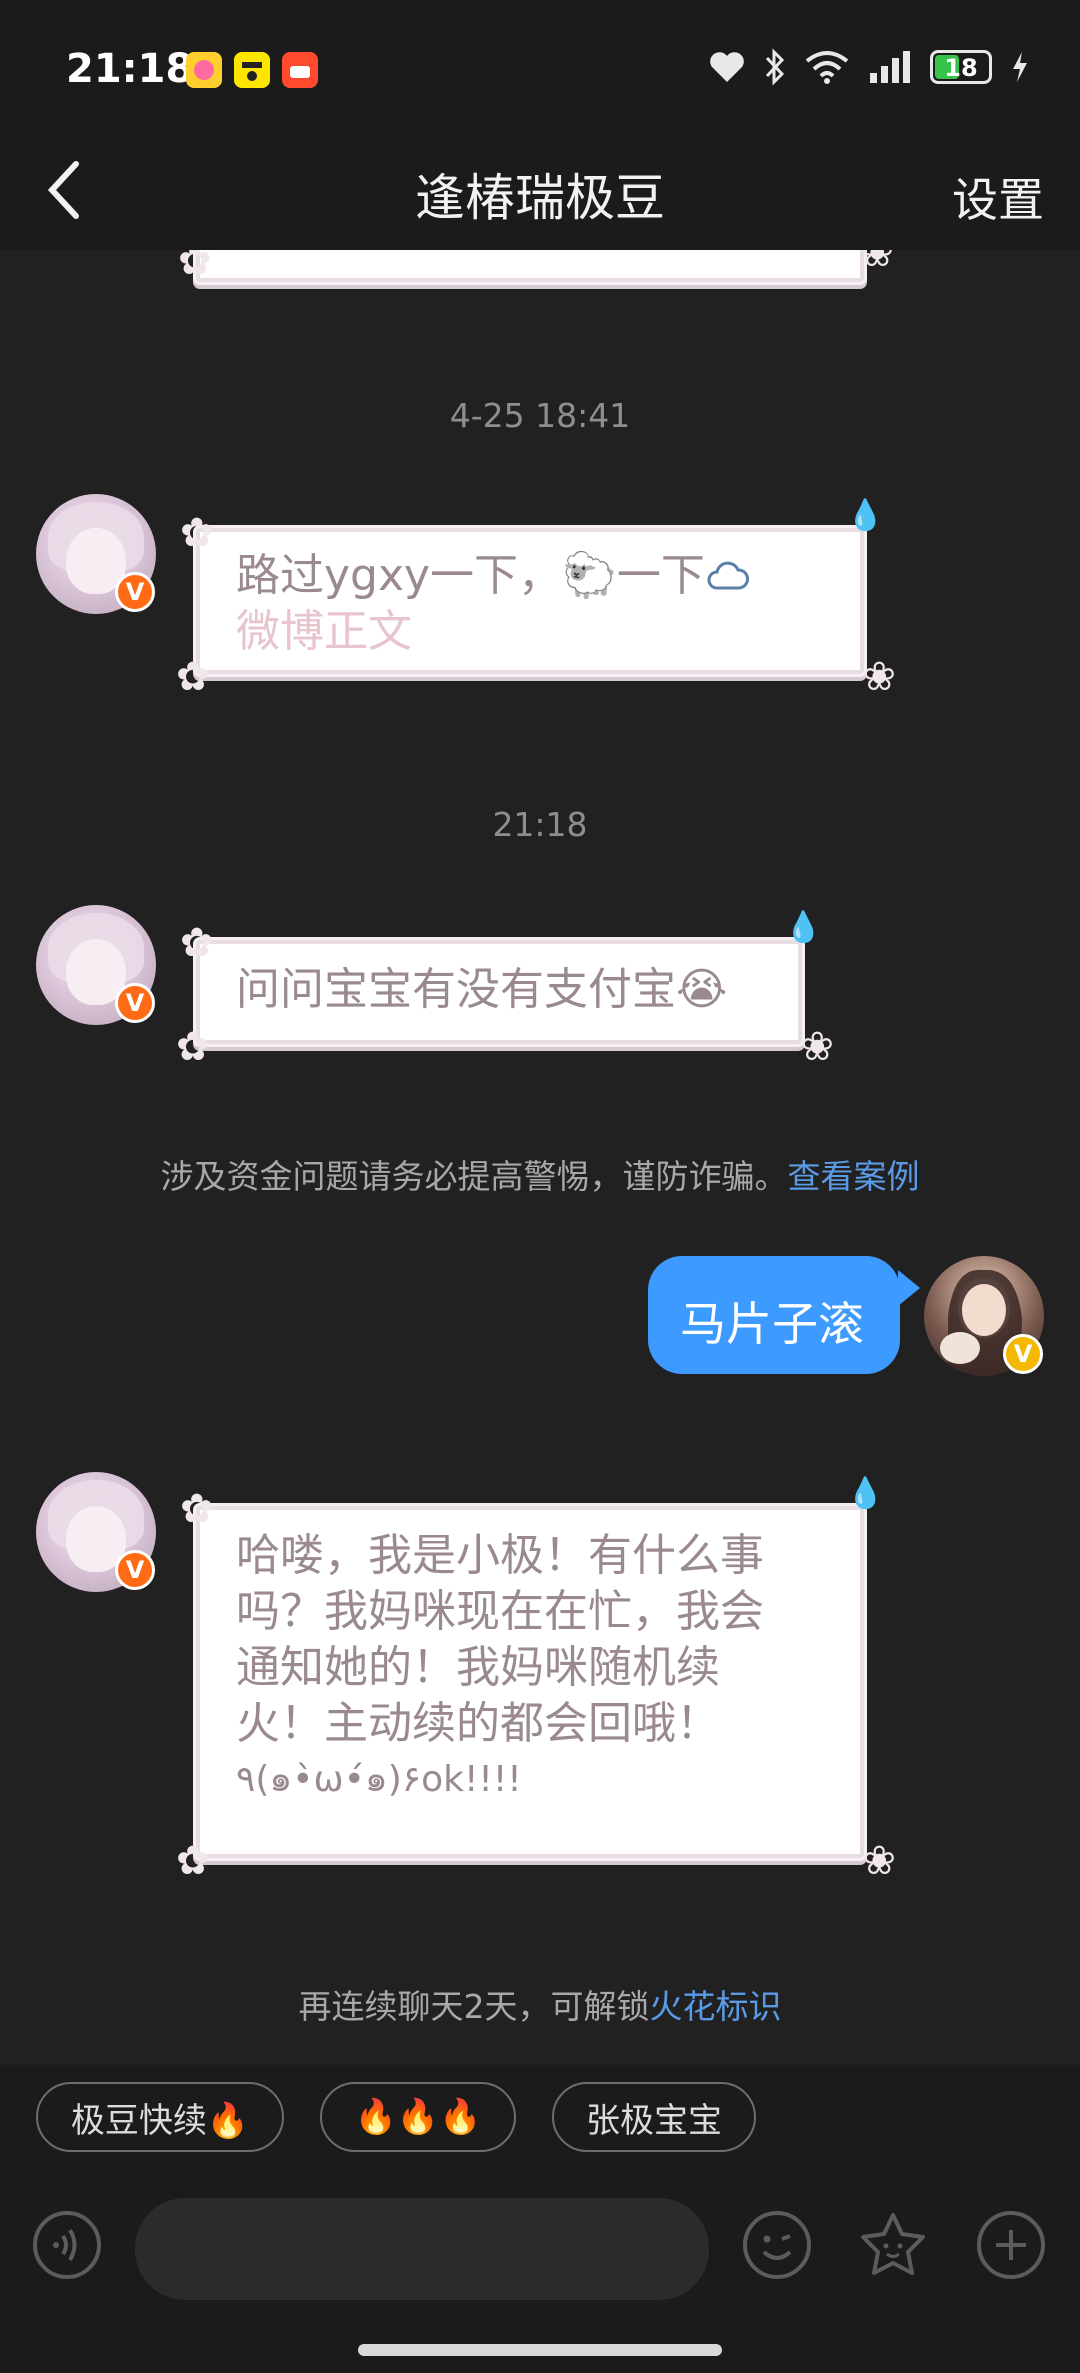 The image size is (1080, 2373). Describe the element at coordinates (160, 2117) in the screenshot. I see `quick-reply-chip: 极豆快续🔥` at that location.